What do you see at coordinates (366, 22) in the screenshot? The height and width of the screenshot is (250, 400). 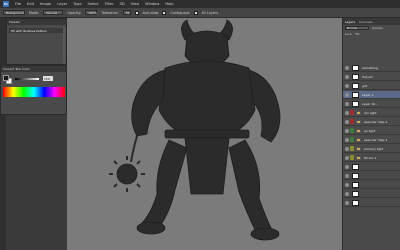 I see `tab-channels: Channels` at bounding box center [366, 22].